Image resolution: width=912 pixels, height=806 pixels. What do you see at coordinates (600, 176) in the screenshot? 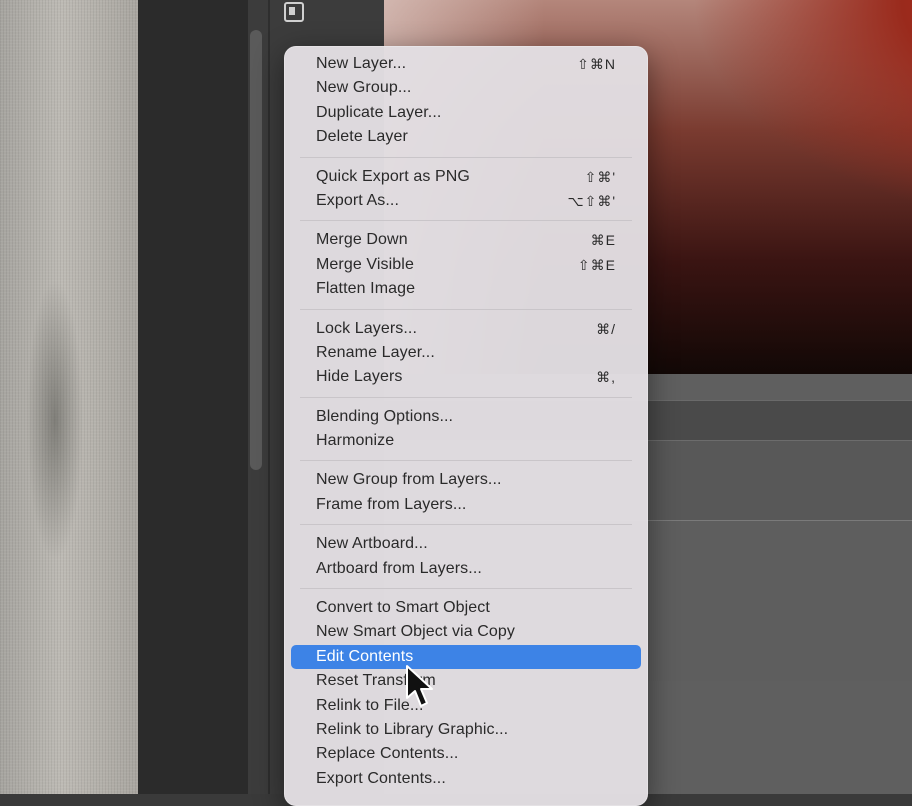
I see `menu-item-shortcut: ⇧⌘'` at bounding box center [600, 176].